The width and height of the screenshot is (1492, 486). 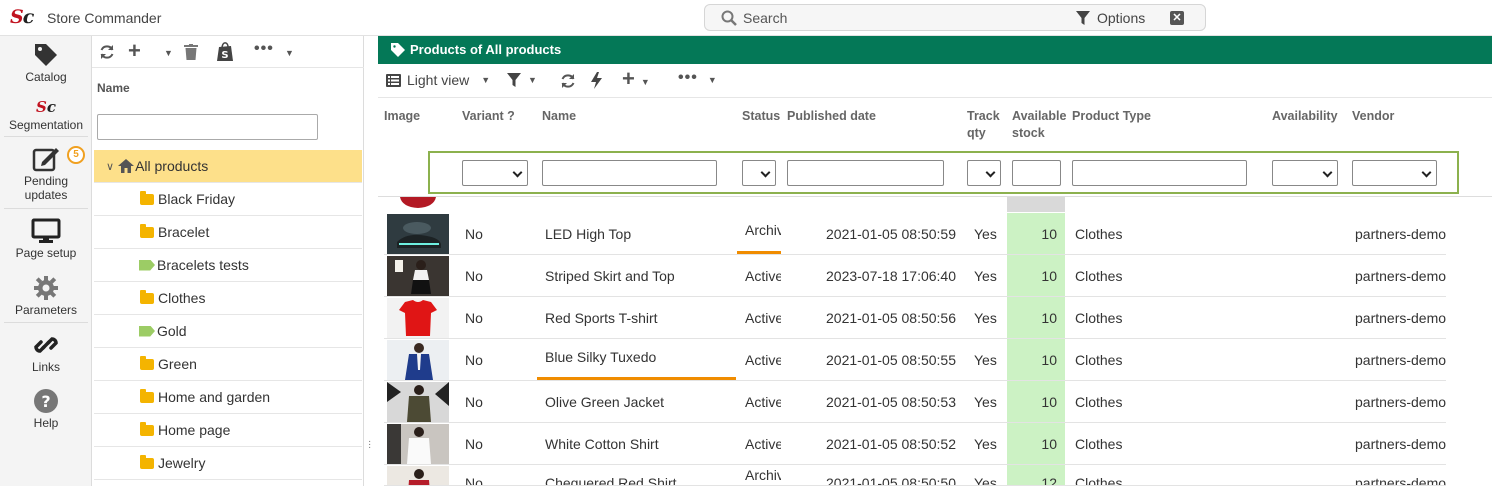 I want to click on column-header-stock-line1: Available, so click(x=1039, y=116).